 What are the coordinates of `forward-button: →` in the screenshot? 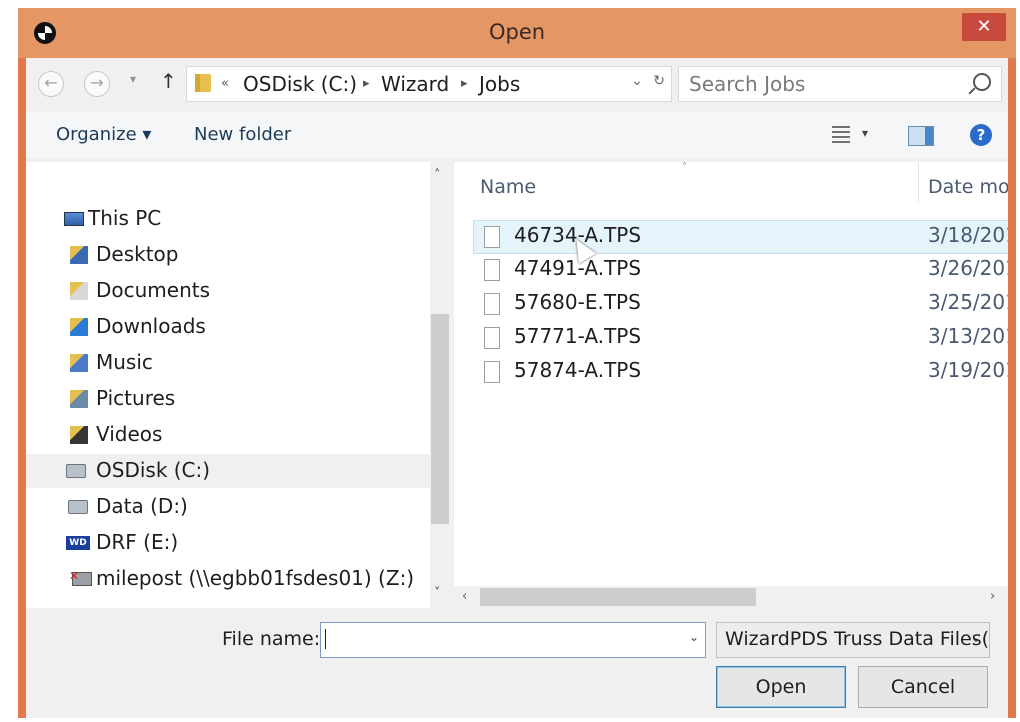 It's located at (97, 84).